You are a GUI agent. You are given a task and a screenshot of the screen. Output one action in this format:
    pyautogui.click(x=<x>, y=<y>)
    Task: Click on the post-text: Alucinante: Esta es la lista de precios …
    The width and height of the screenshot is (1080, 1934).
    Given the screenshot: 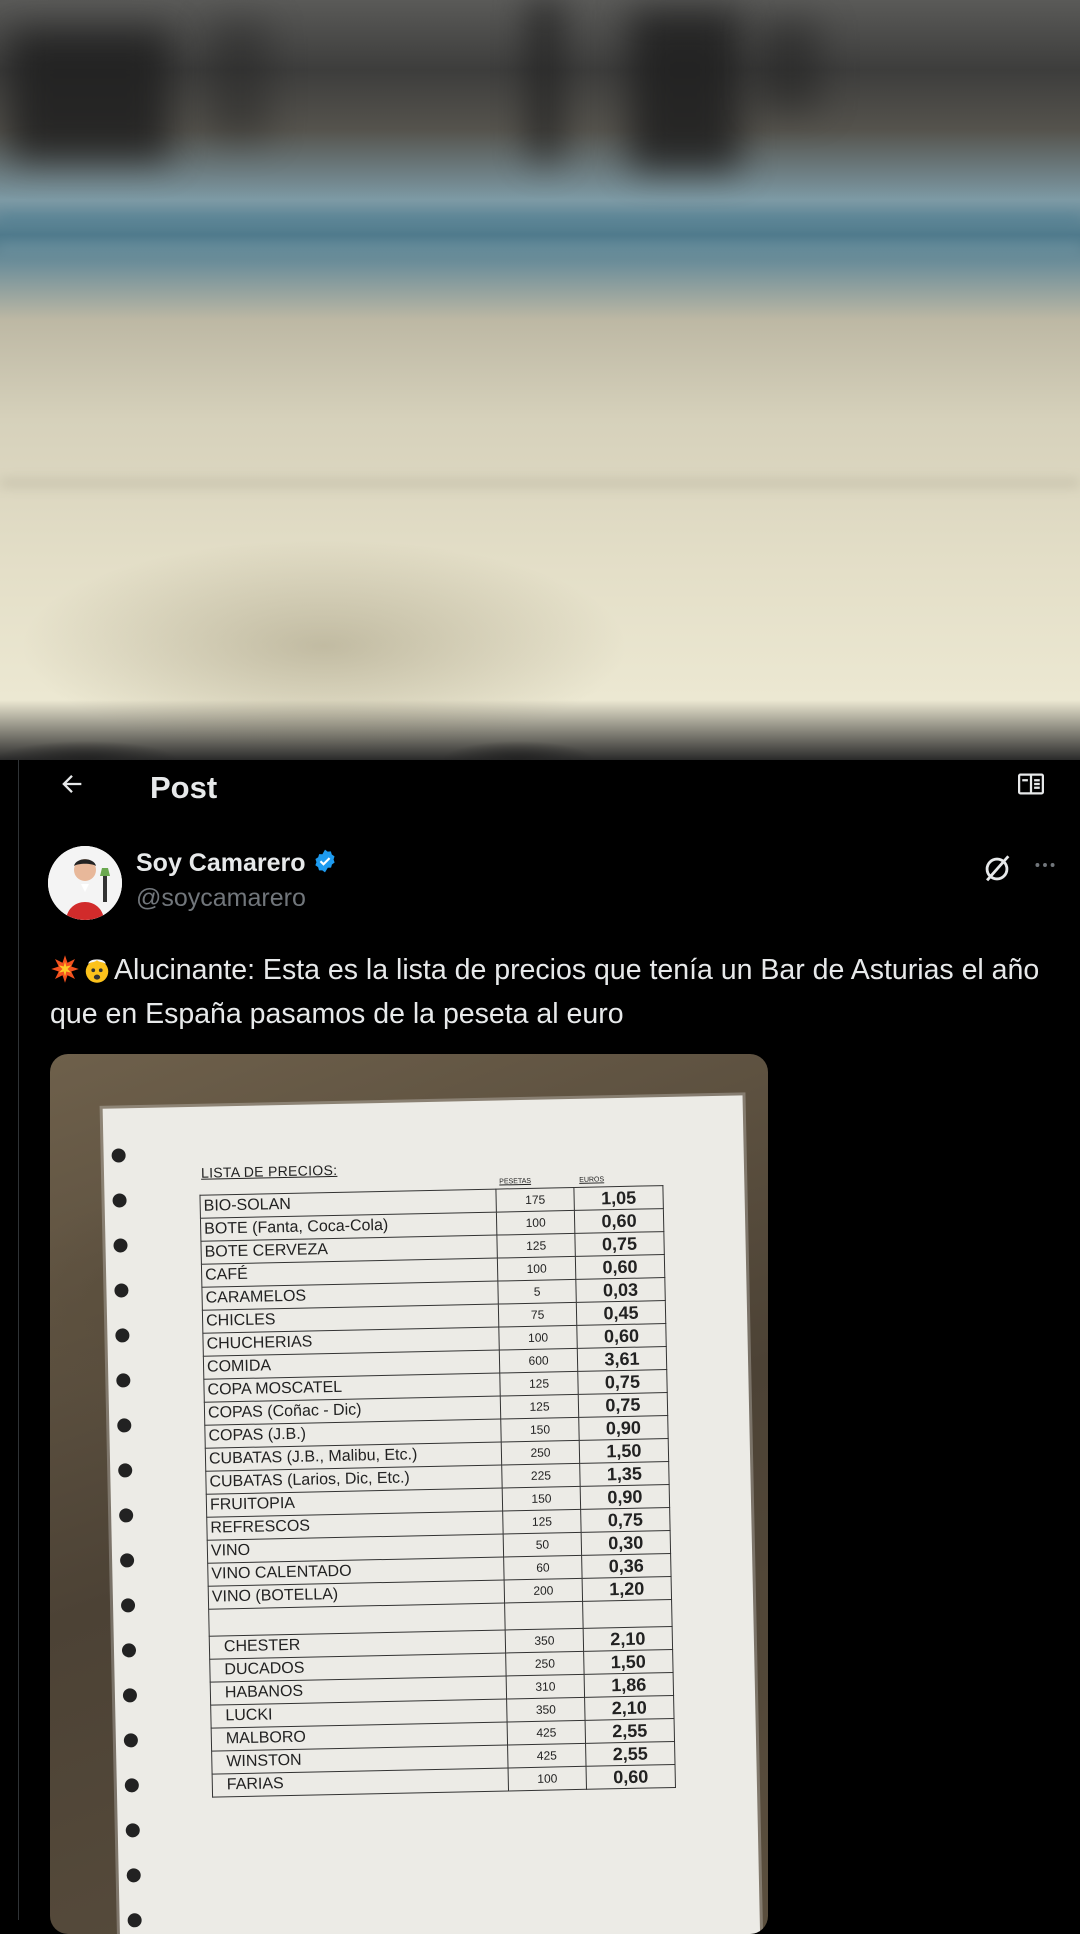 What is the action you would take?
    pyautogui.click(x=555, y=992)
    